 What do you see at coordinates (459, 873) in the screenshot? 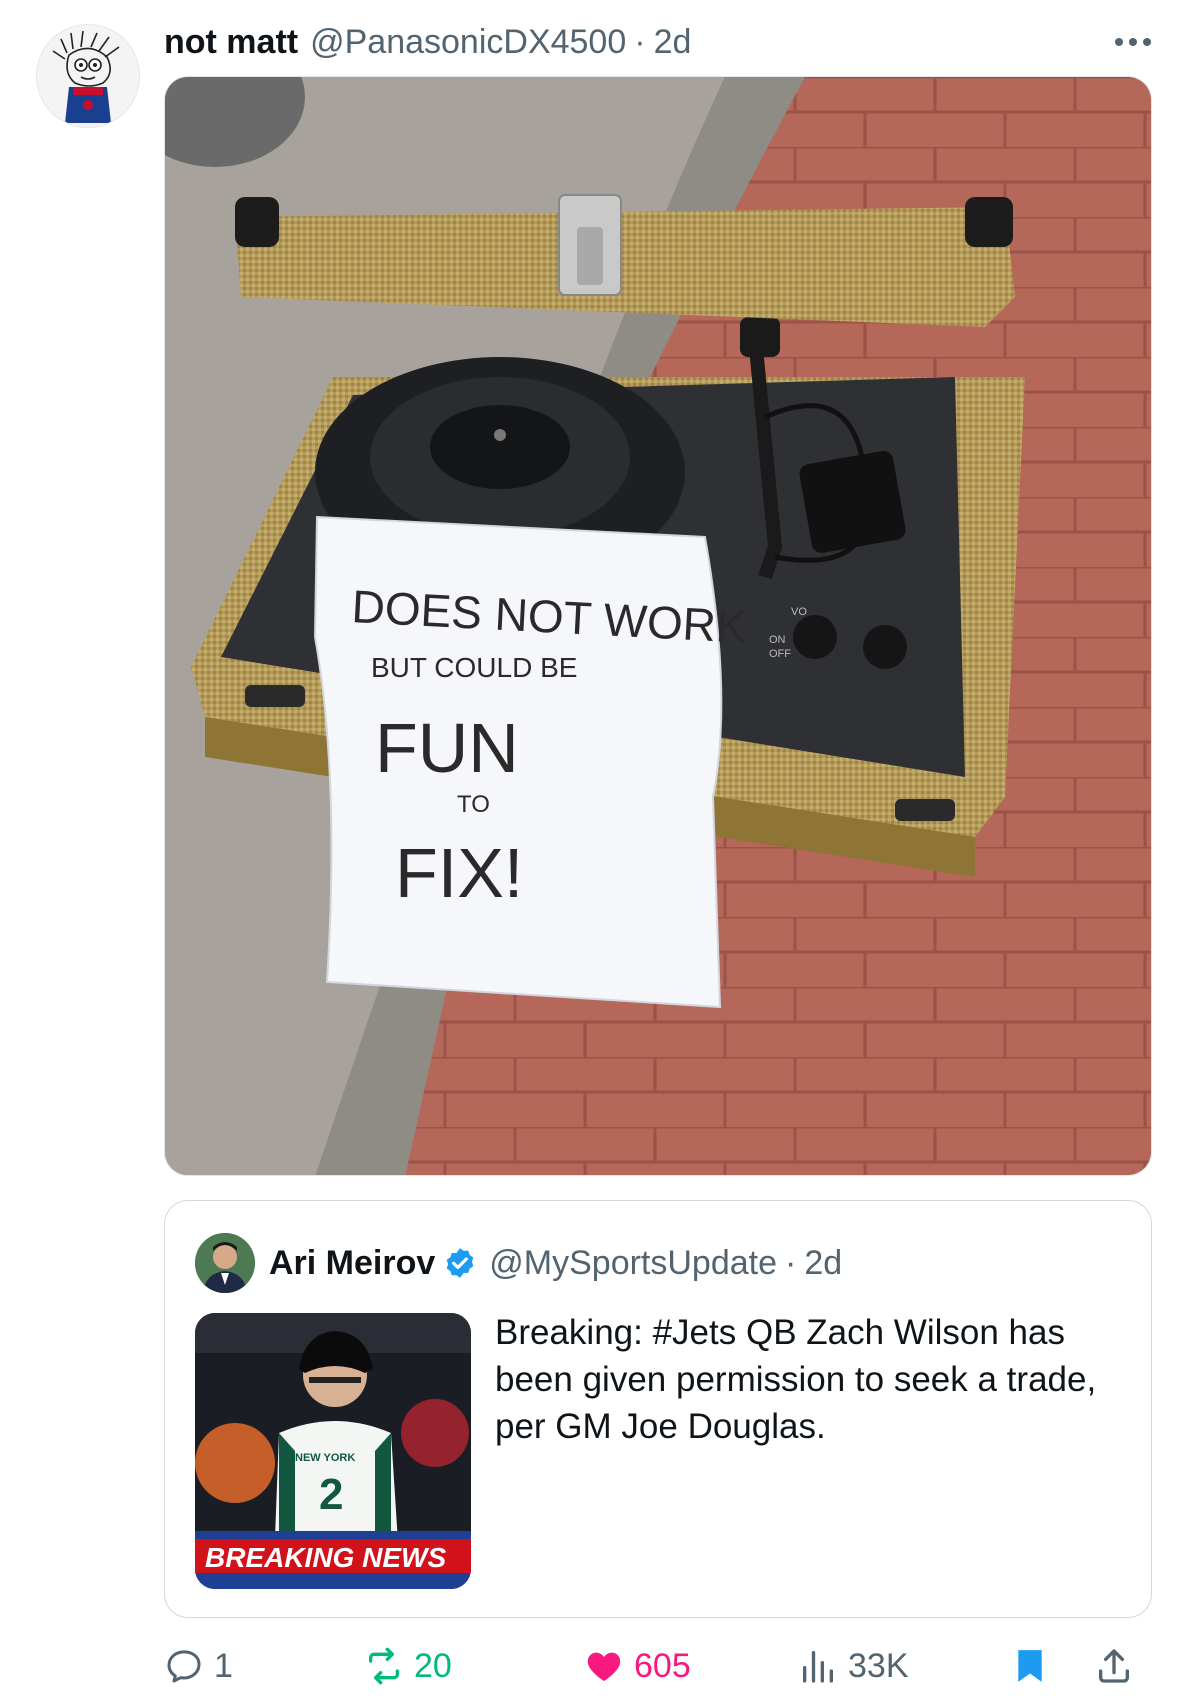
I see `sign-line-5: FIX!` at bounding box center [459, 873].